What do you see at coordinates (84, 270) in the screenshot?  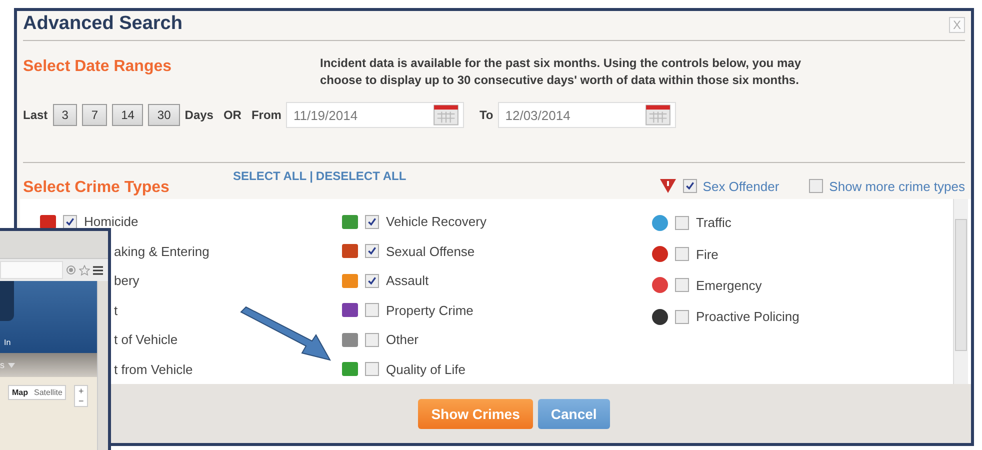 I see `star-icon` at bounding box center [84, 270].